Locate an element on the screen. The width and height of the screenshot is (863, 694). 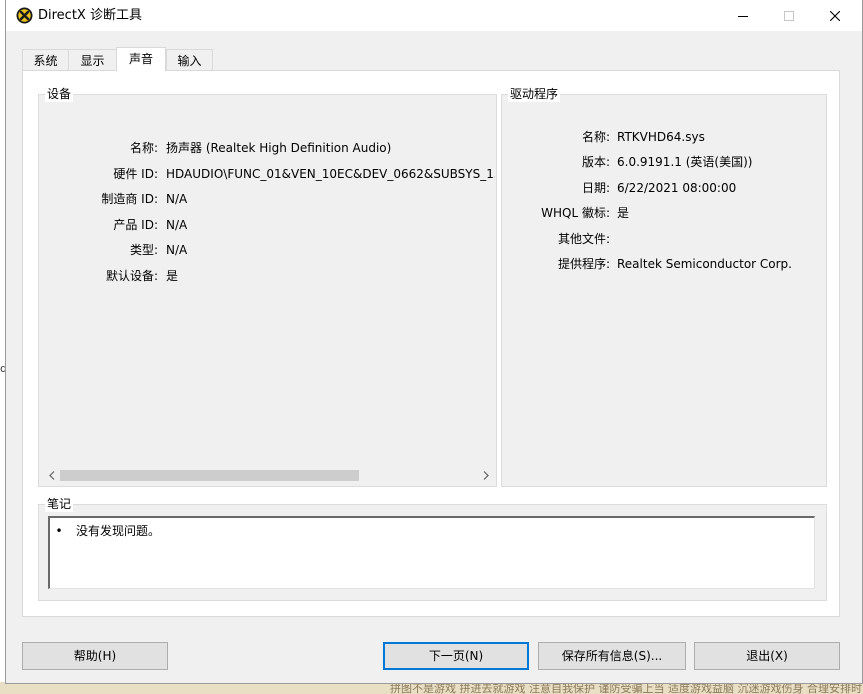
driver-version-value: 6.0.9191.1 (英语(美国)) is located at coordinates (685, 162).